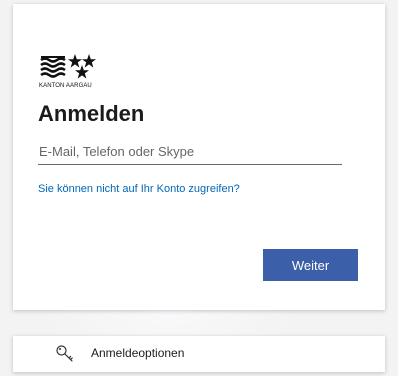  I want to click on signin-options-button: Anmeldeoptionen, so click(199, 354).